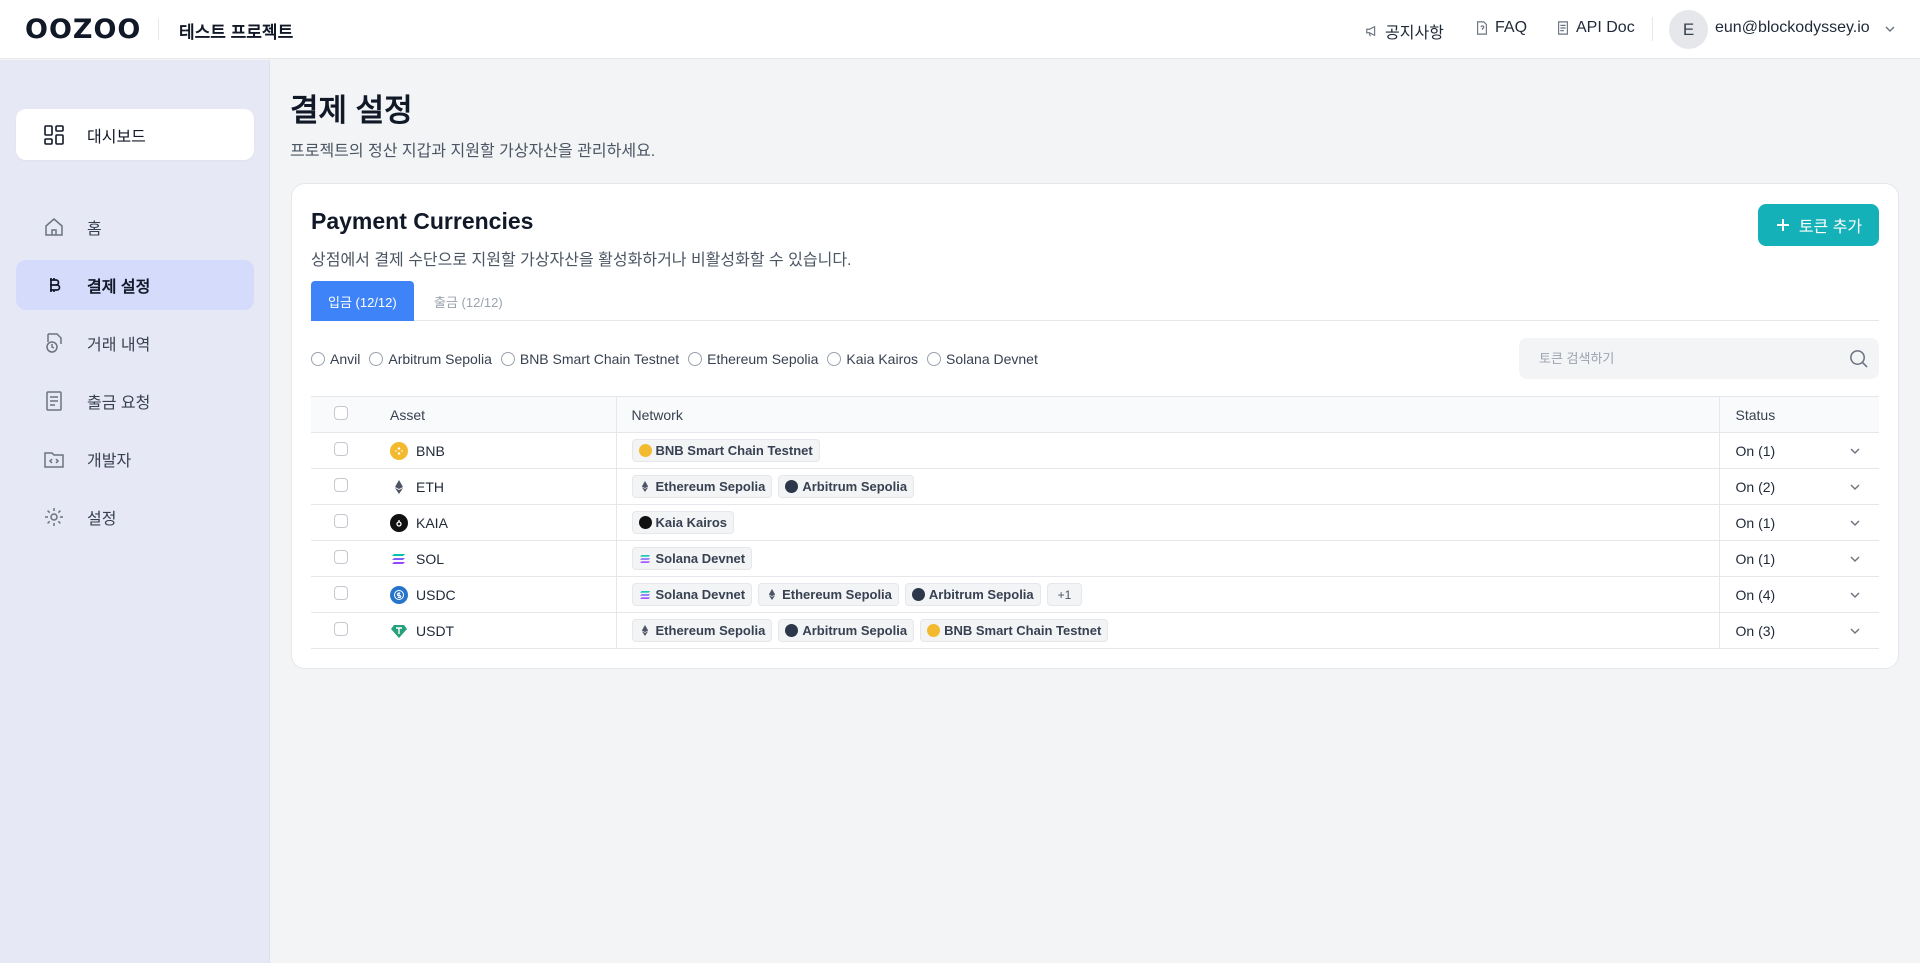 This screenshot has height=963, width=1920. Describe the element at coordinates (1755, 522) in the screenshot. I see `status-text: On (1)` at that location.